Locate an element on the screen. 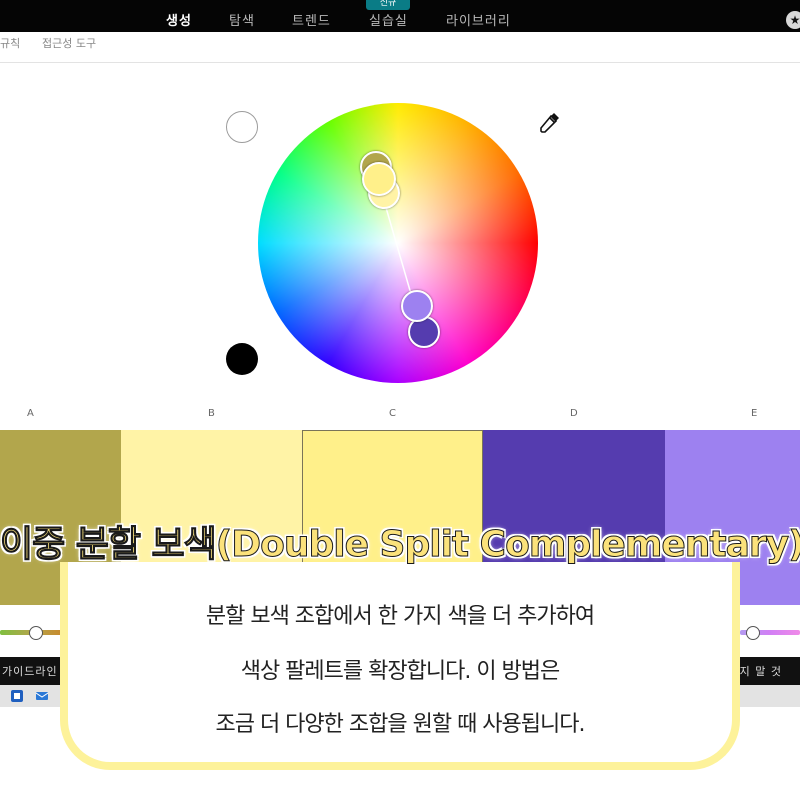  star-icon: ★ is located at coordinates (793, 20).